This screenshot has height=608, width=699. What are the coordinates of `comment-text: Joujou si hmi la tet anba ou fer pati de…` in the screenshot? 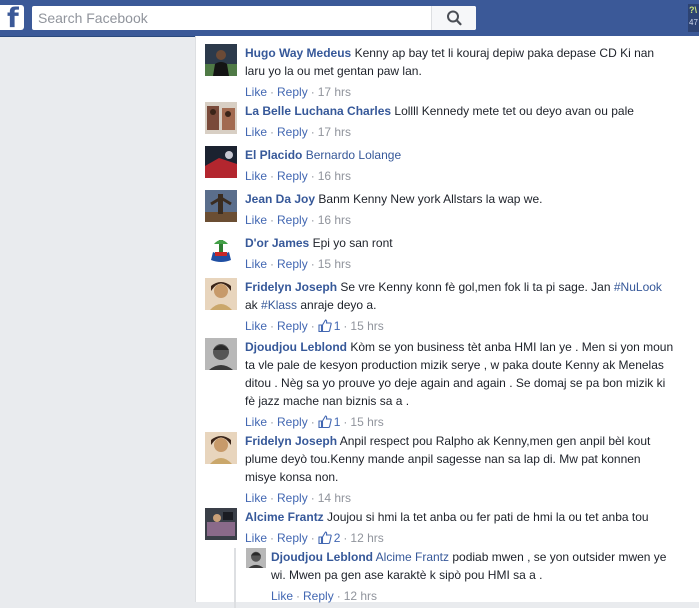 It's located at (488, 517).